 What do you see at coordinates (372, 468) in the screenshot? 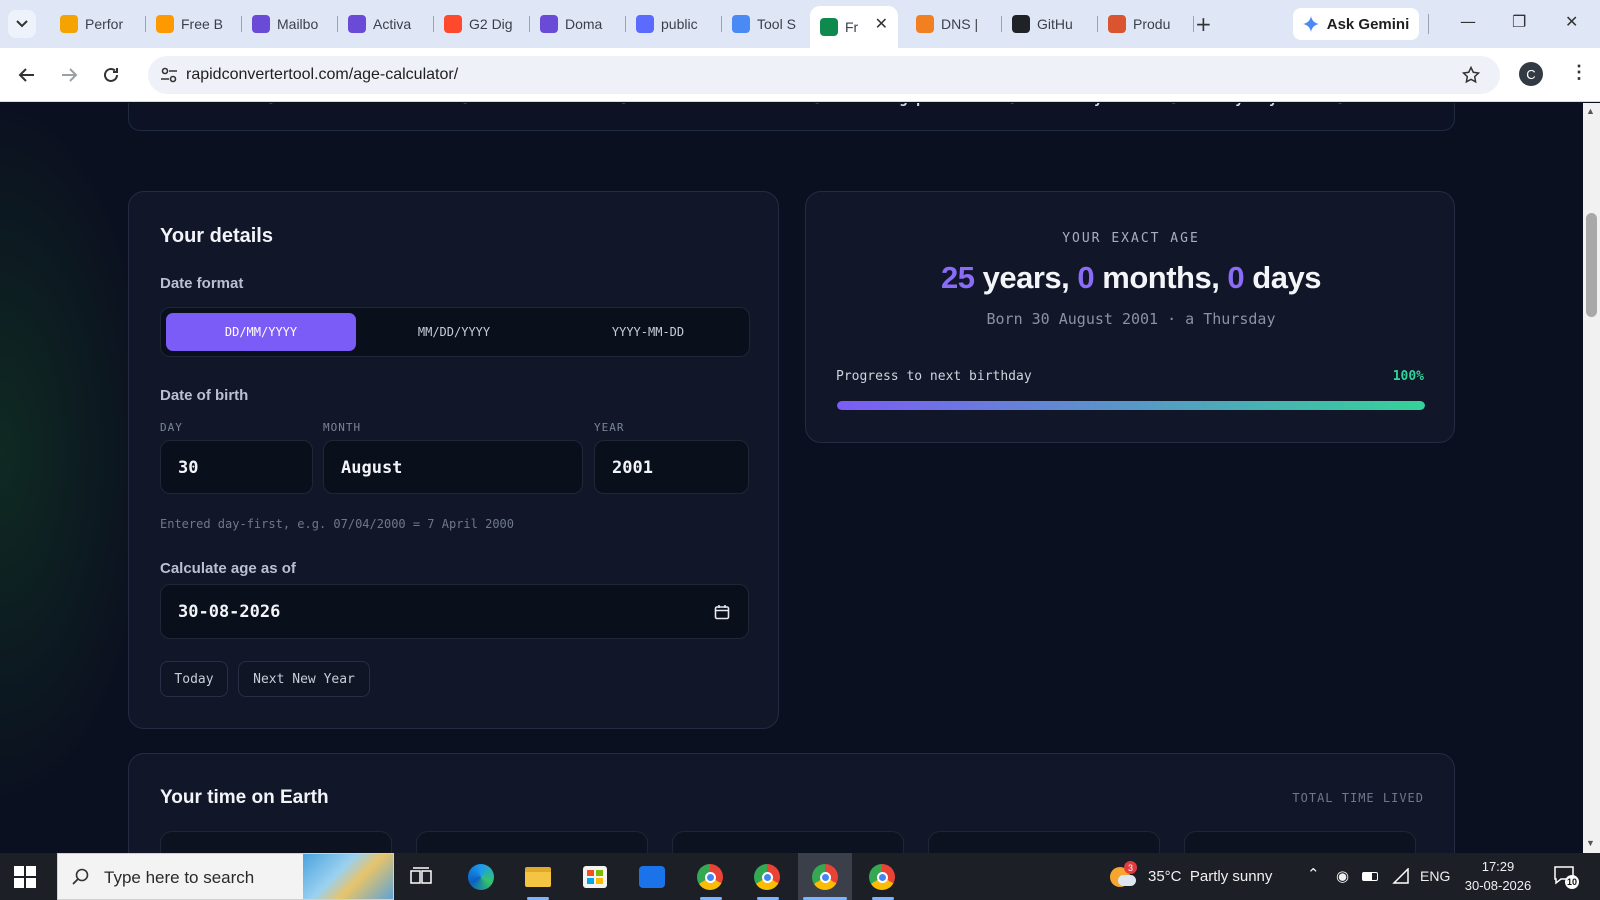
I see `month-value: August` at bounding box center [372, 468].